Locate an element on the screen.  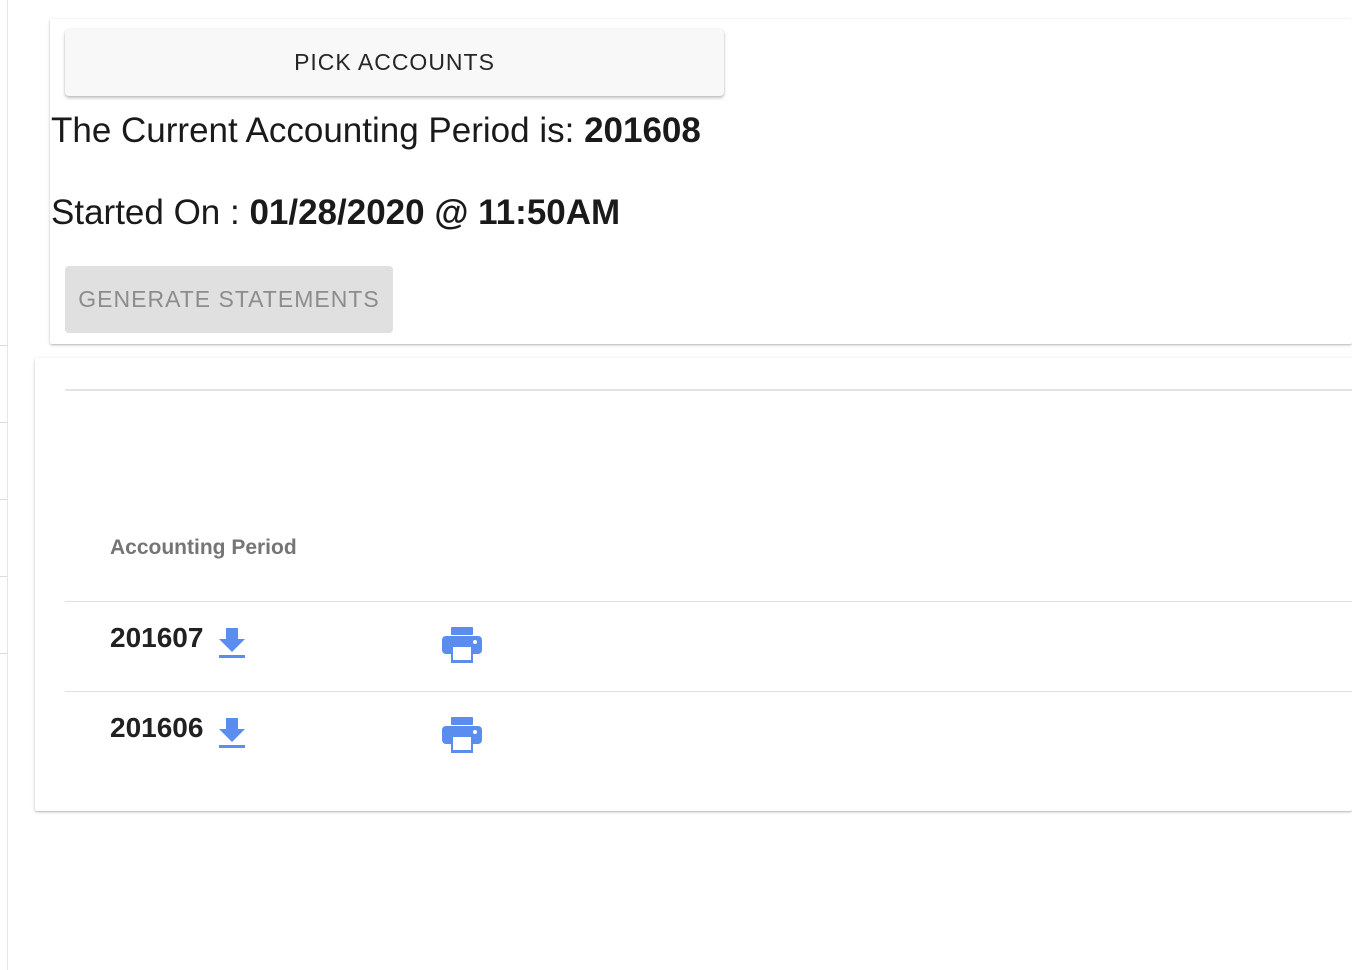
started-on-label: Started On : is located at coordinates (150, 212).